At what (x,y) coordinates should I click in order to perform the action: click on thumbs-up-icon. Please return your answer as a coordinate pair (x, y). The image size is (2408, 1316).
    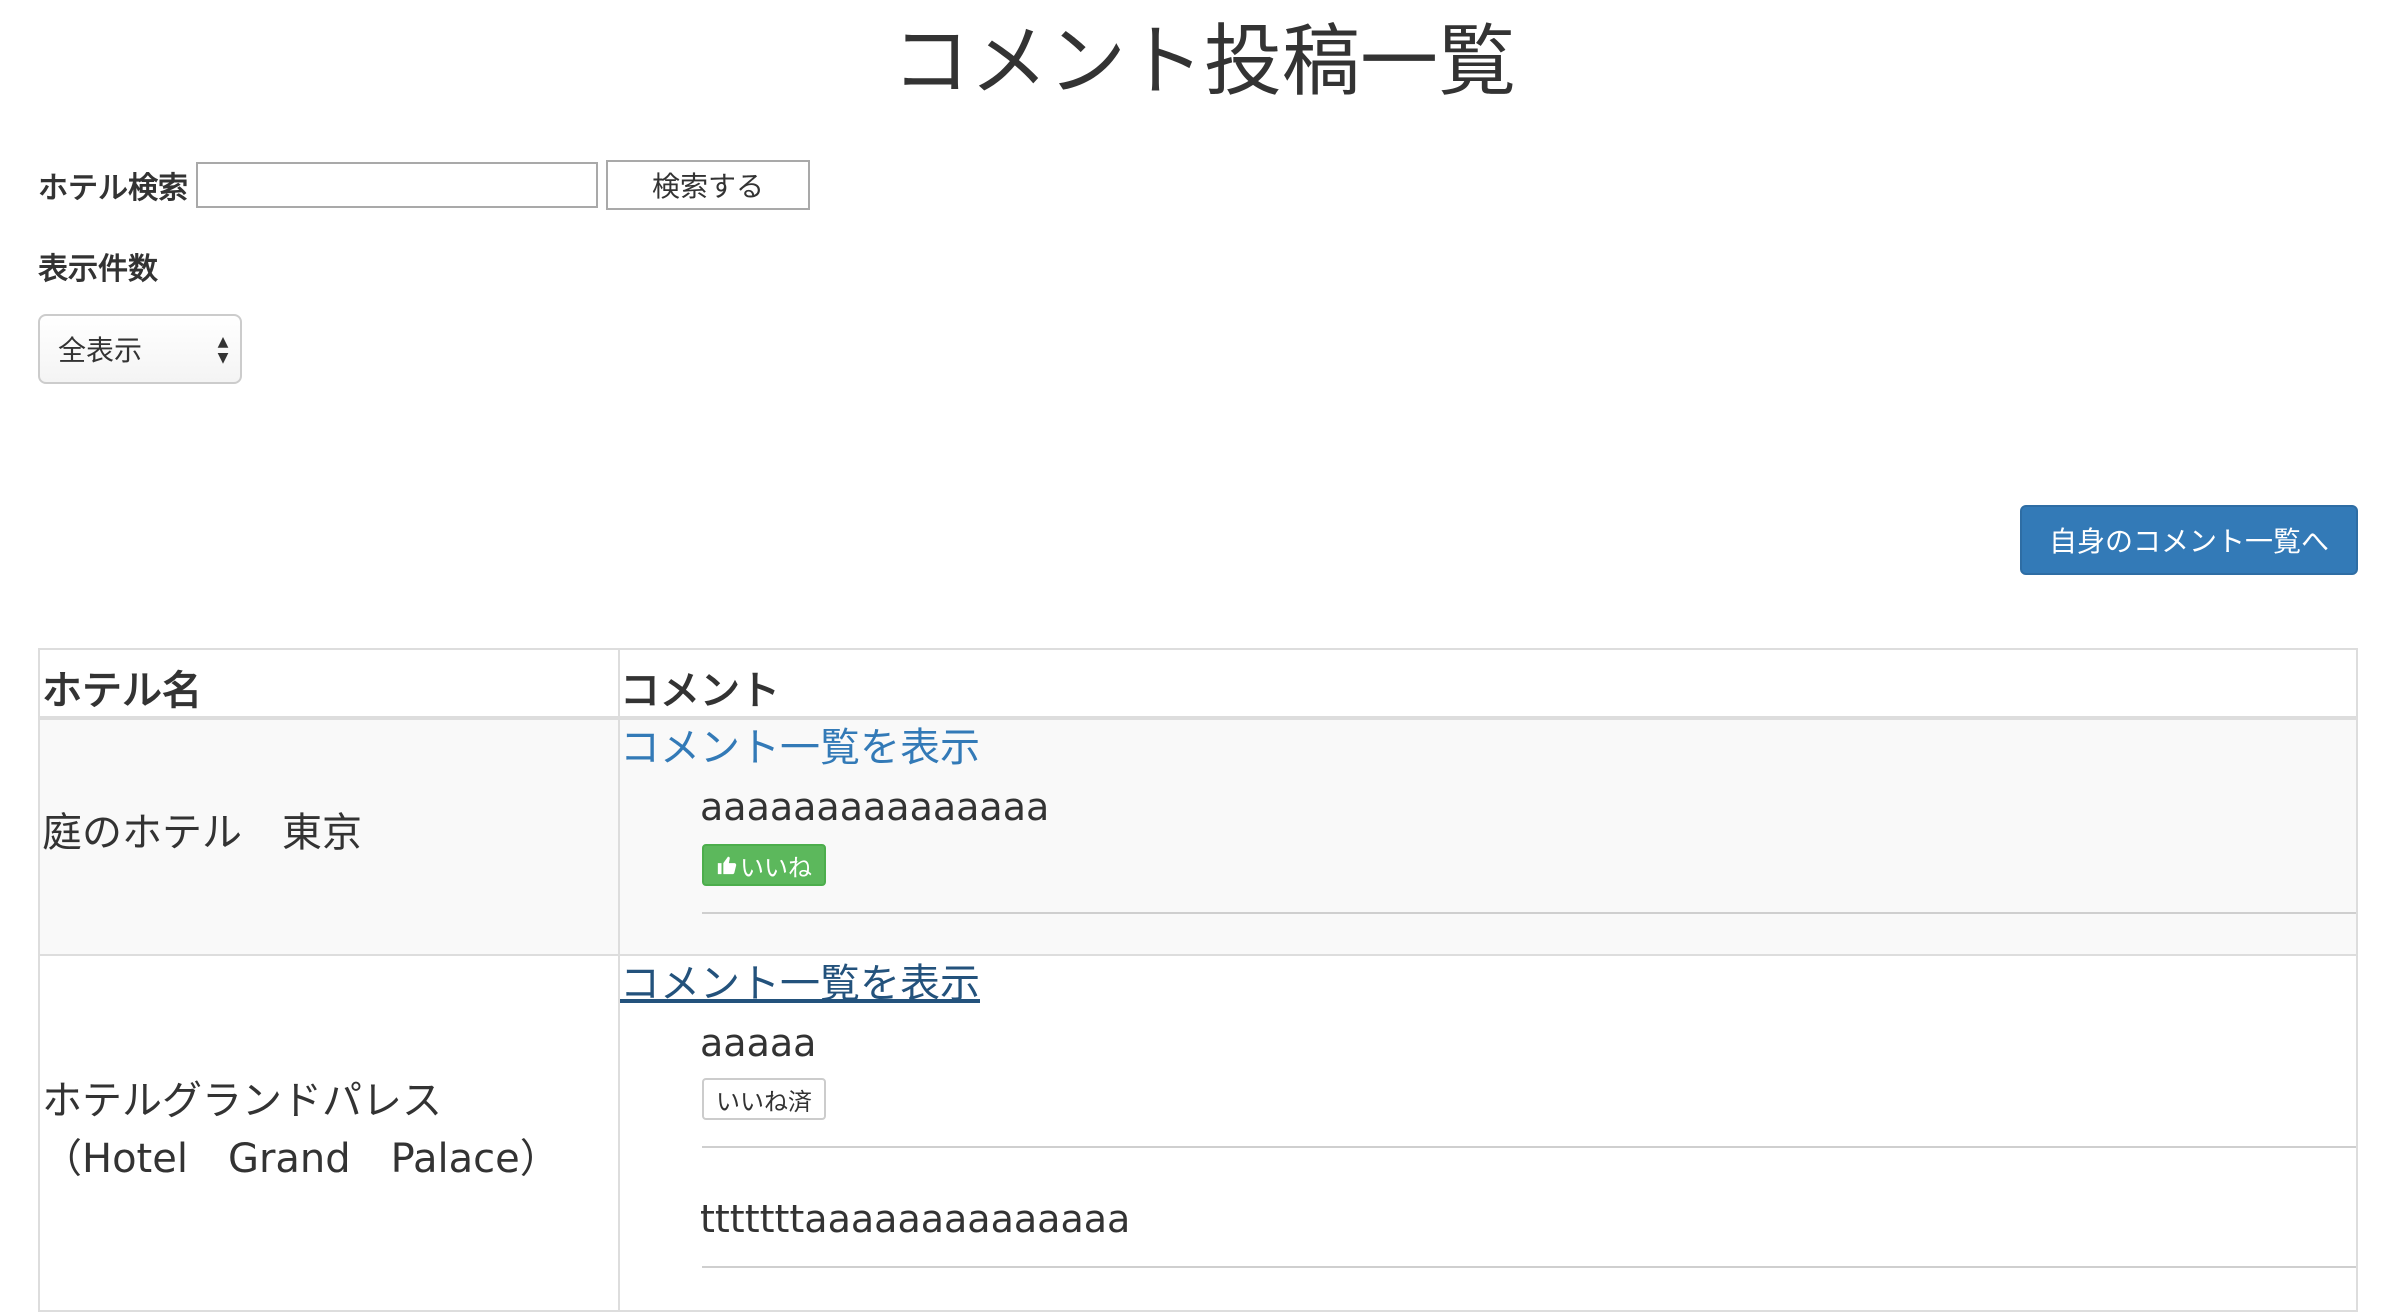
    Looking at the image, I should click on (727, 865).